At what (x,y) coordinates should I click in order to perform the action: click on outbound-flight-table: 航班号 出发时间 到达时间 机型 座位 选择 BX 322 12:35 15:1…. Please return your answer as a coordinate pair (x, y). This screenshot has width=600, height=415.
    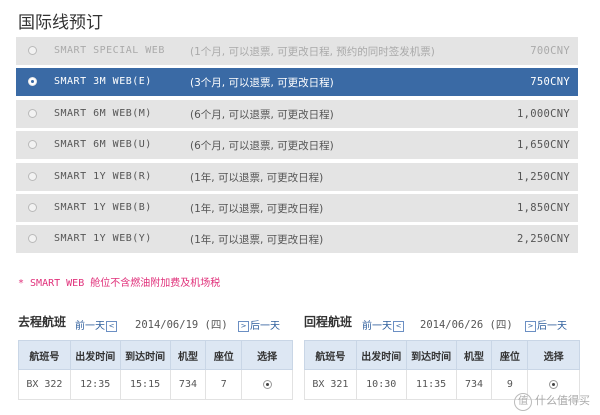
    Looking at the image, I should click on (155, 370).